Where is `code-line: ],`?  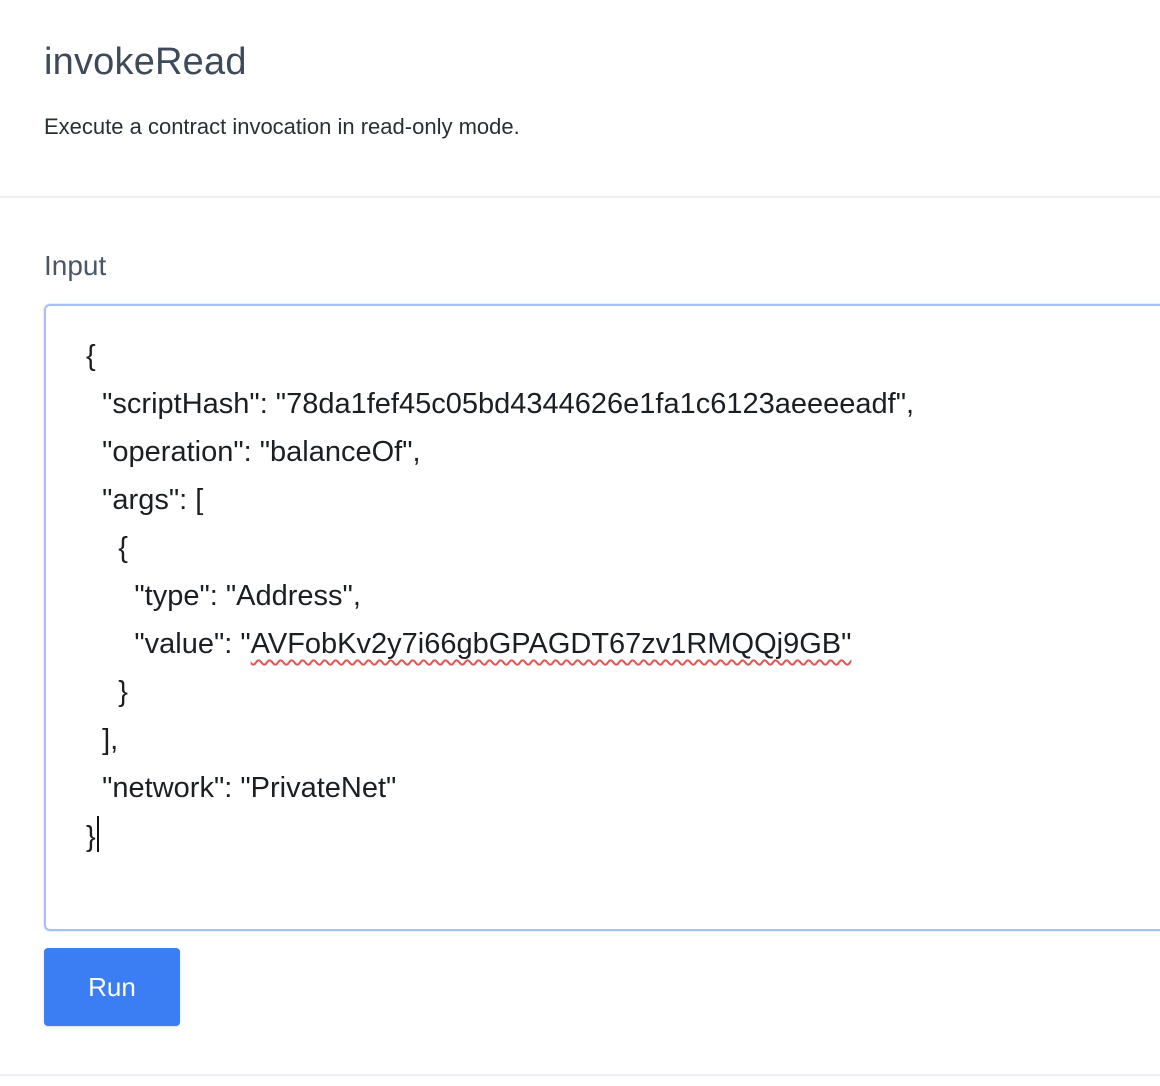
code-line: ], is located at coordinates (102, 740).